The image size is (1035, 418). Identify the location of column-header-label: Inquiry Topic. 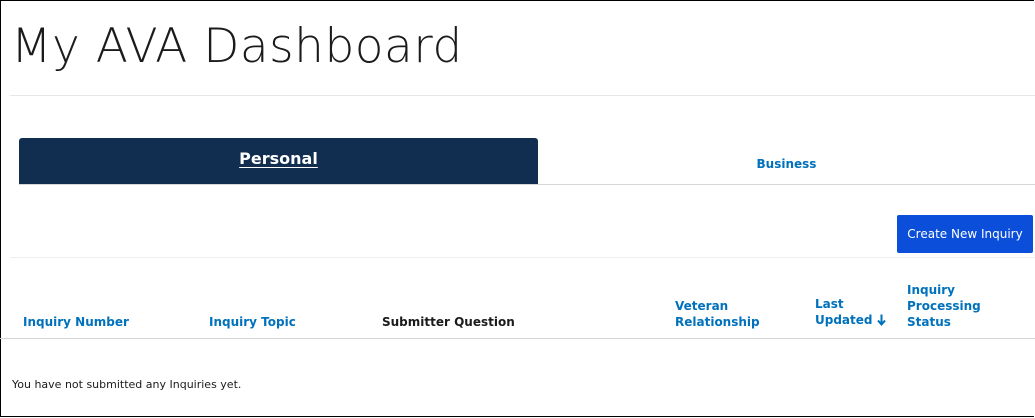
(252, 322).